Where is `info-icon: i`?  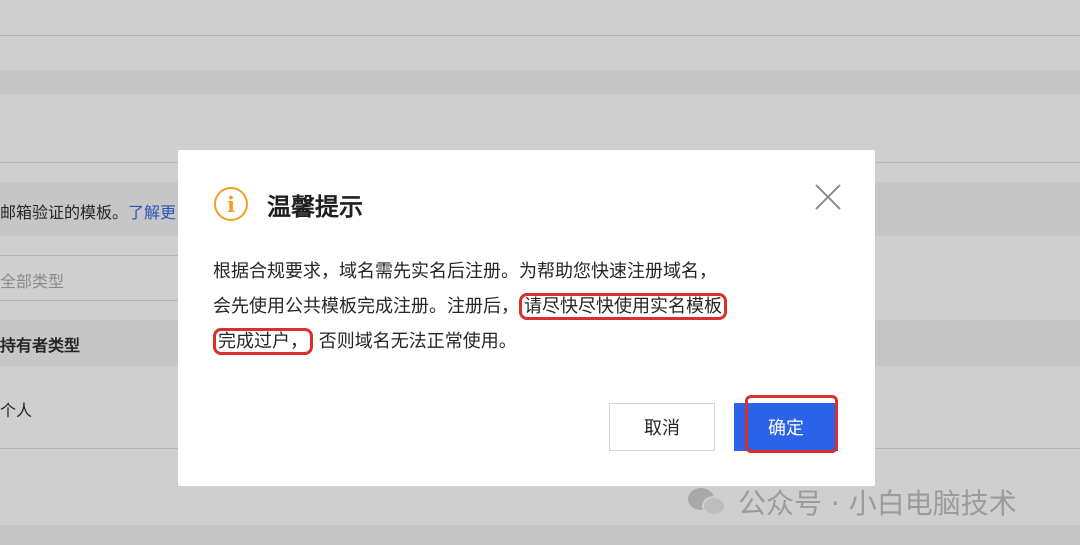
info-icon: i is located at coordinates (231, 204).